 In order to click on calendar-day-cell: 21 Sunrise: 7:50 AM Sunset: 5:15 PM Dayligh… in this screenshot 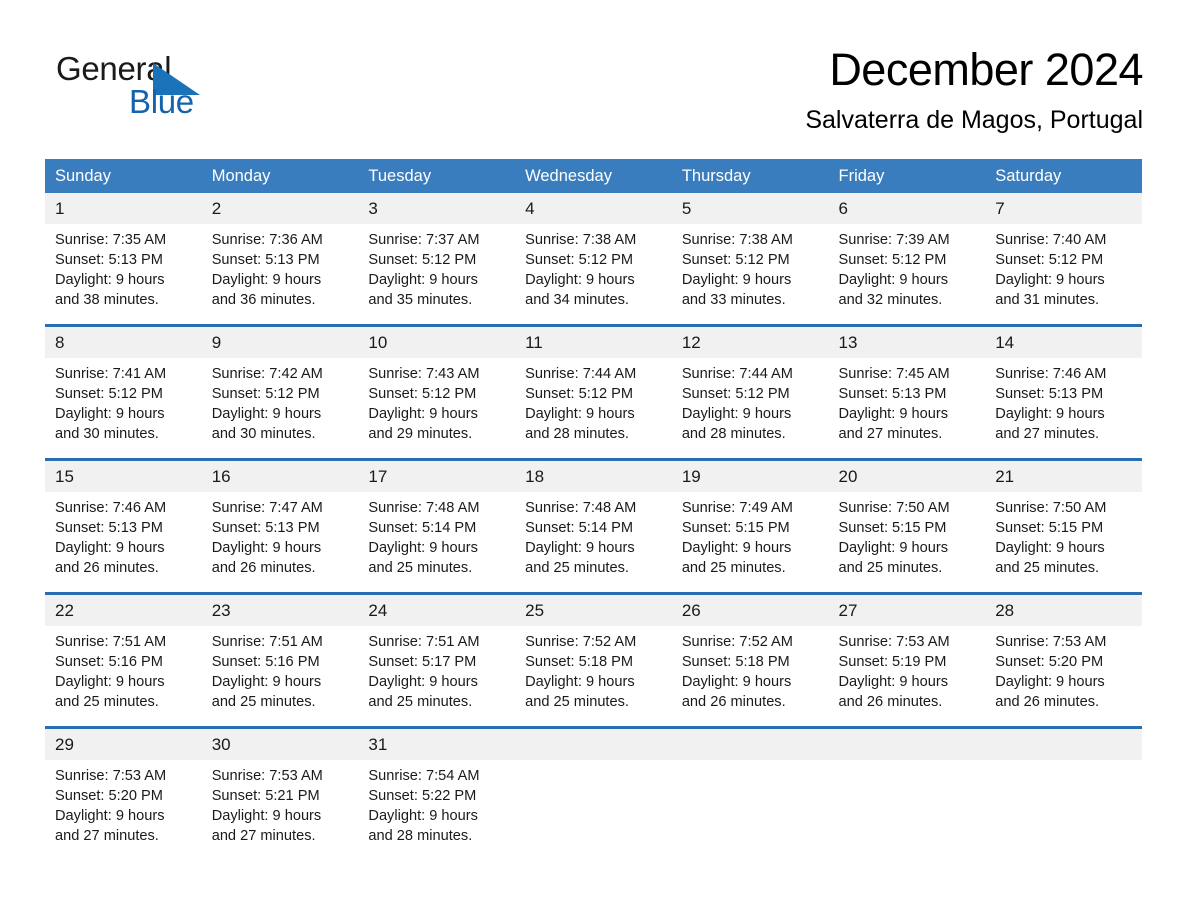, I will do `click(1063, 526)`.